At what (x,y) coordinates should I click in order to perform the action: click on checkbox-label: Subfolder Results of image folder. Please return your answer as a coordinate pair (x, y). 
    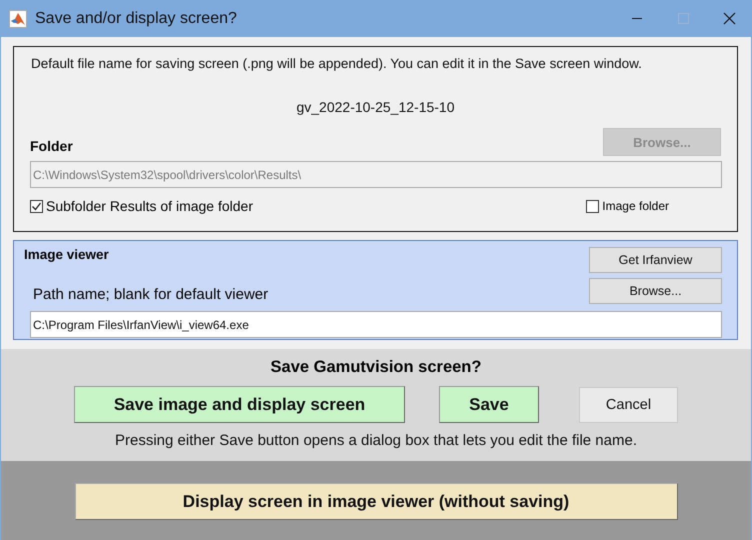
    Looking at the image, I should click on (149, 206).